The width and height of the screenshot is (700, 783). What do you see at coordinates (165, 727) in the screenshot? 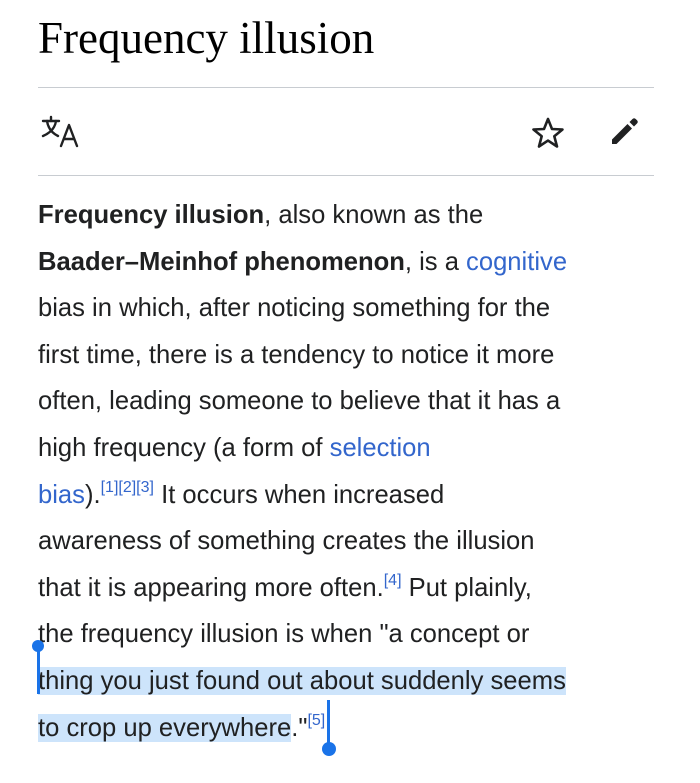
I see `selected-text: to crop up everywhere` at bounding box center [165, 727].